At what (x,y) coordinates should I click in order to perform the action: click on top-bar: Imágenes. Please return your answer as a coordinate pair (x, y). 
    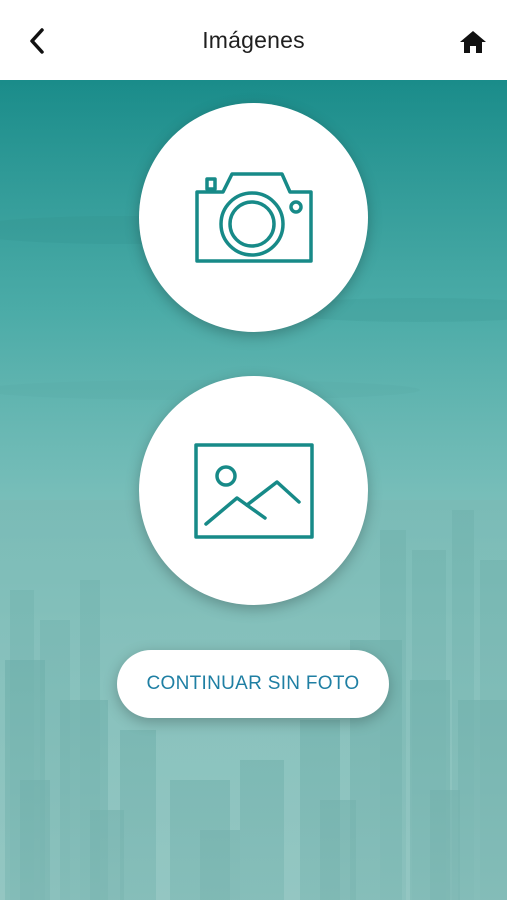
    Looking at the image, I should click on (253, 40).